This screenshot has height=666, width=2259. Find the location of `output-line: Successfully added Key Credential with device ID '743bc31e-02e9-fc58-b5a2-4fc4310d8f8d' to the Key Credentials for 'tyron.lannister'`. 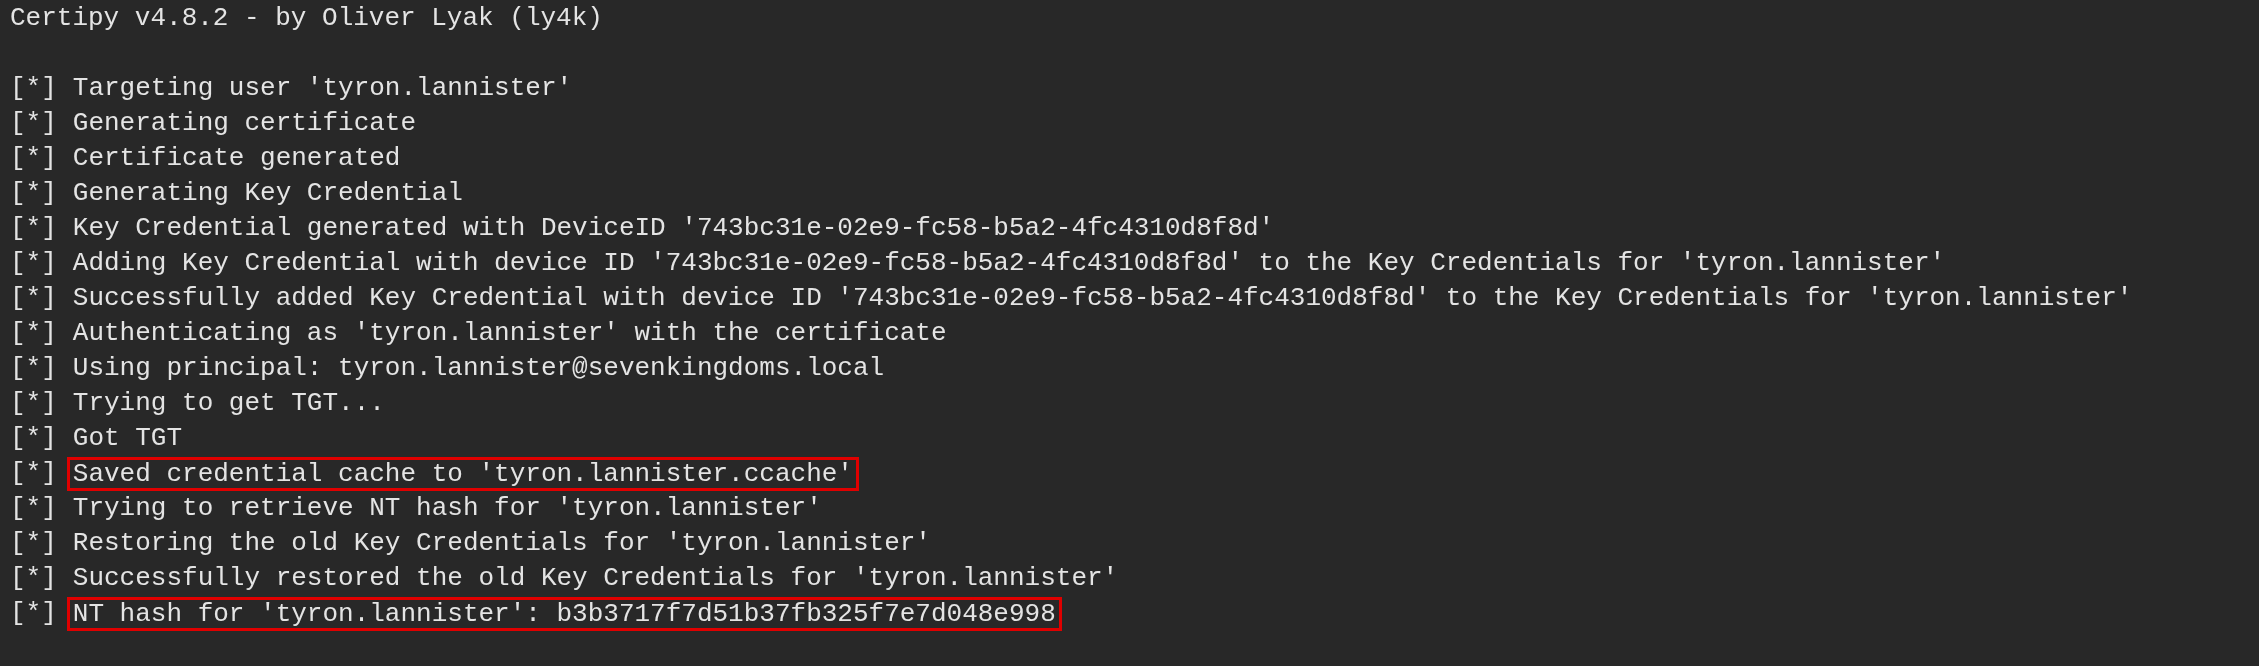

output-line: Successfully added Key Credential with device ID '743bc31e-02e9-fc58-b5a2-4fc4310d8f8d' to the Key Credentials for 'tyron.lannister' is located at coordinates (1102, 298).